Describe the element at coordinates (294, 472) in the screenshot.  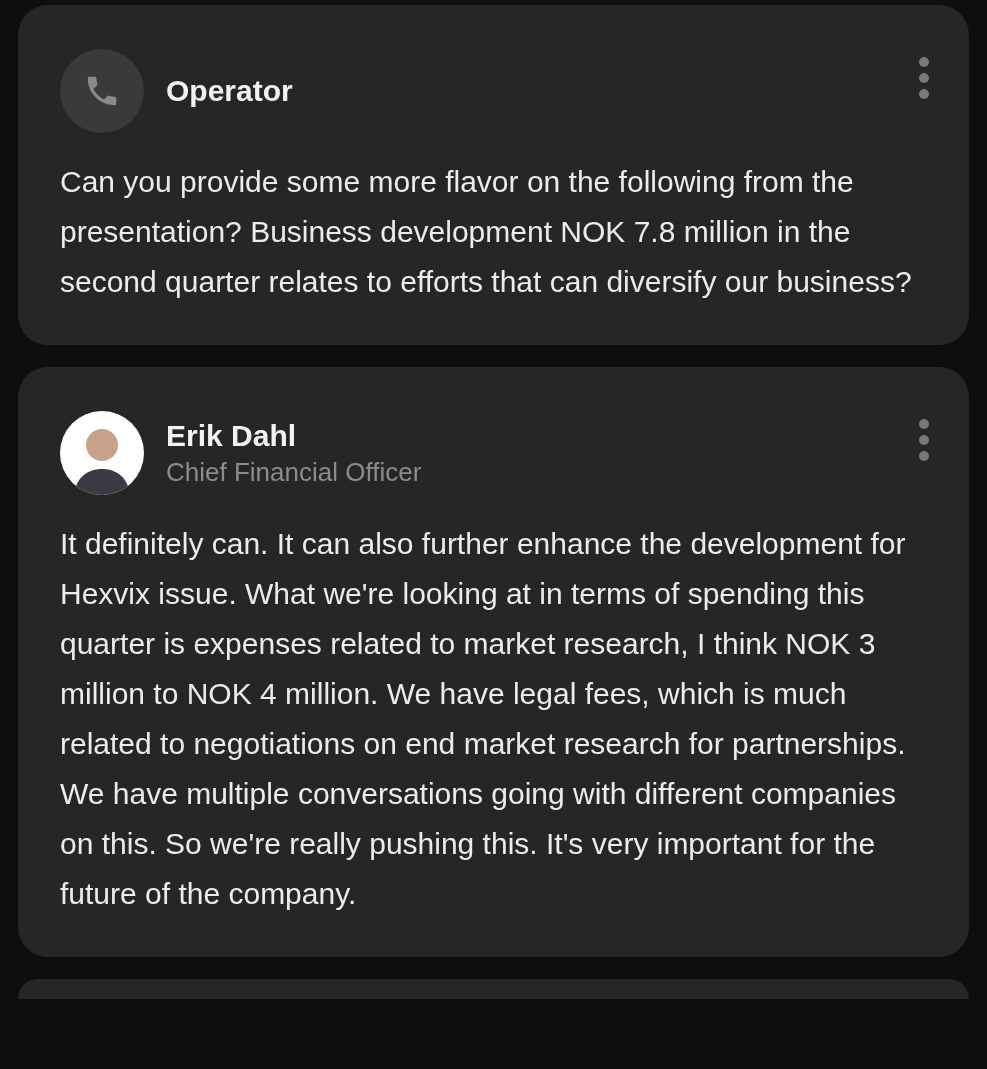
I see `speaker-title: Chief Financial Officer` at that location.